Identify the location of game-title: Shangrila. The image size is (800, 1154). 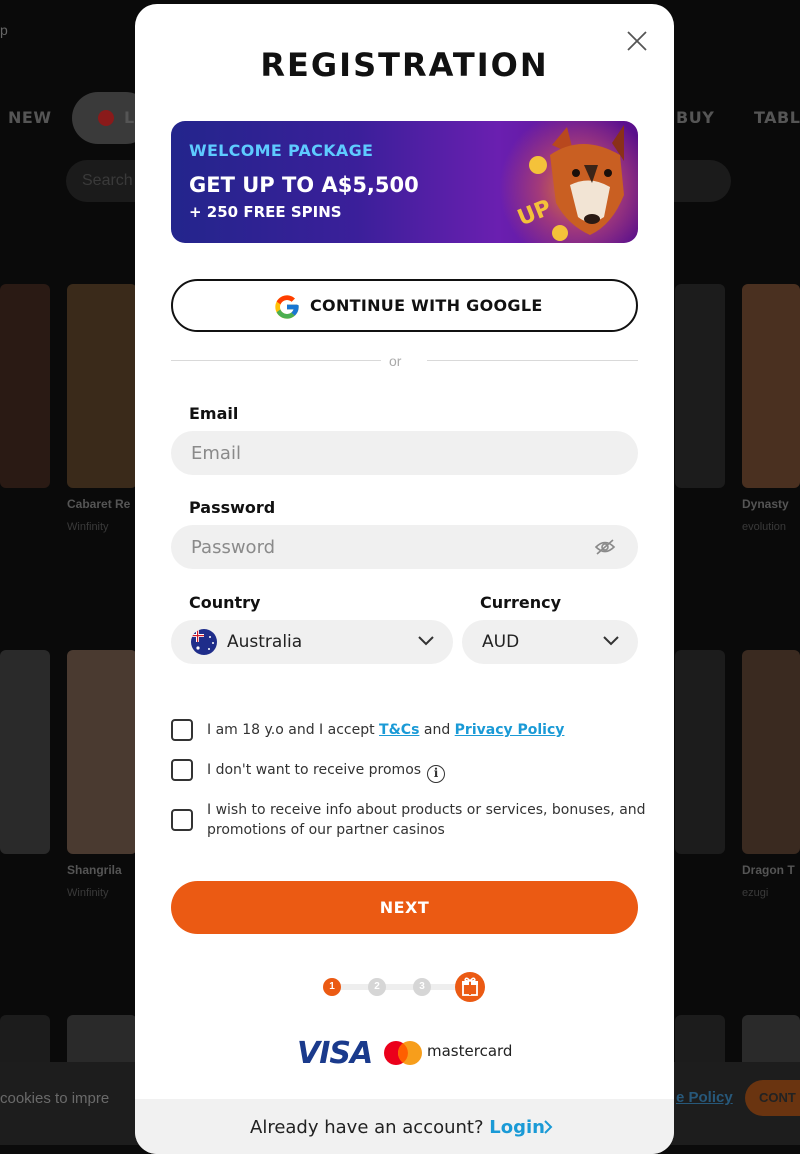
(94, 870).